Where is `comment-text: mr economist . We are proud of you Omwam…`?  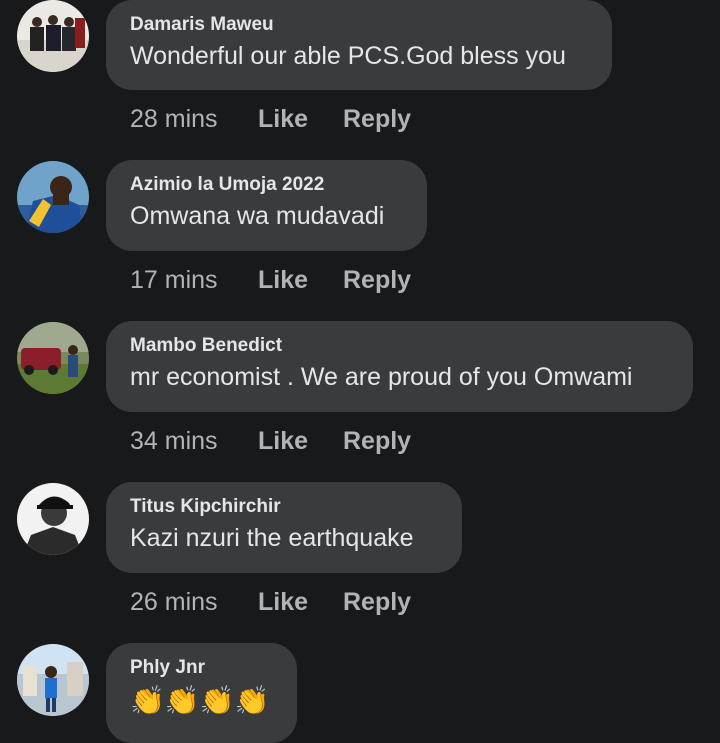
comment-text: mr economist . We are proud of you Omwam… is located at coordinates (381, 377).